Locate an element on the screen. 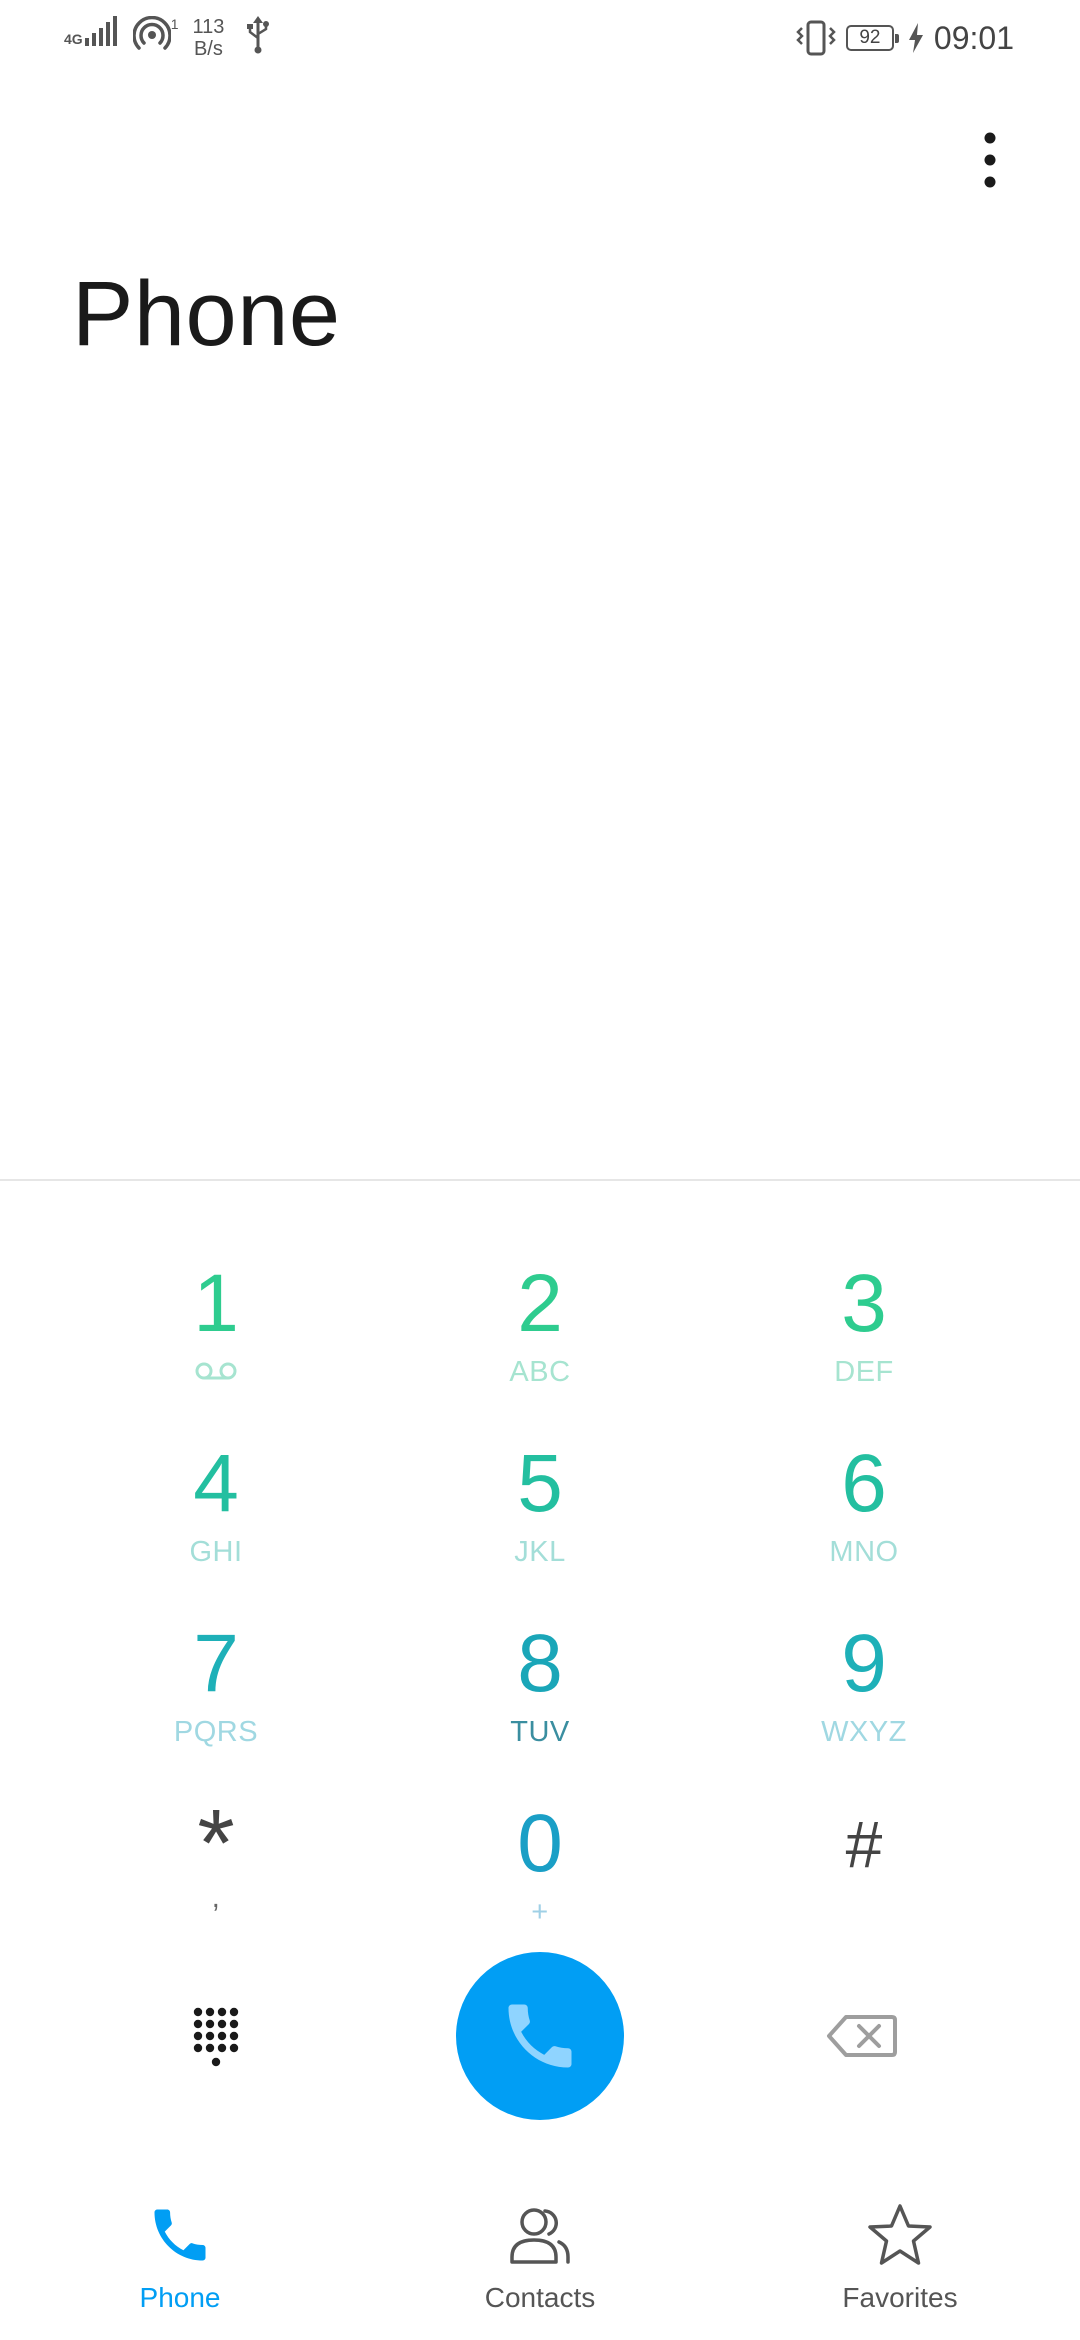 This screenshot has height=2340, width=1080. dial-key-letters: TUV is located at coordinates (540, 1732).